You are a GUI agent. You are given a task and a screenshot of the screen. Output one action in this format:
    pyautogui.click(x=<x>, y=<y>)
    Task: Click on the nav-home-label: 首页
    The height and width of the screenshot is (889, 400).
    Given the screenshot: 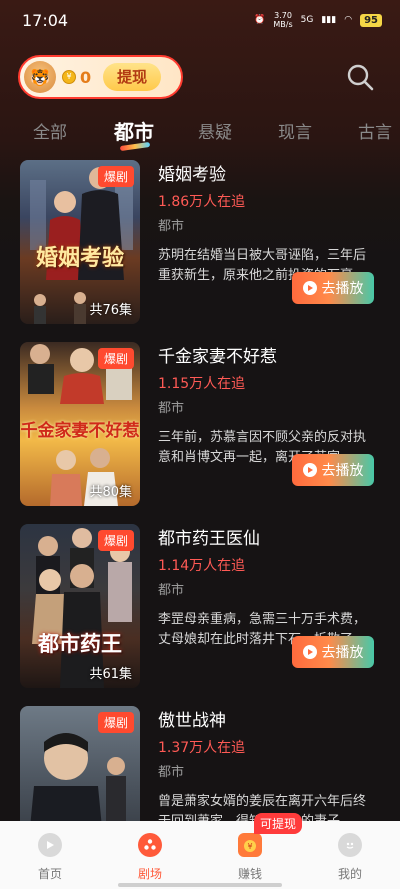 What is the action you would take?
    pyautogui.click(x=49, y=874)
    